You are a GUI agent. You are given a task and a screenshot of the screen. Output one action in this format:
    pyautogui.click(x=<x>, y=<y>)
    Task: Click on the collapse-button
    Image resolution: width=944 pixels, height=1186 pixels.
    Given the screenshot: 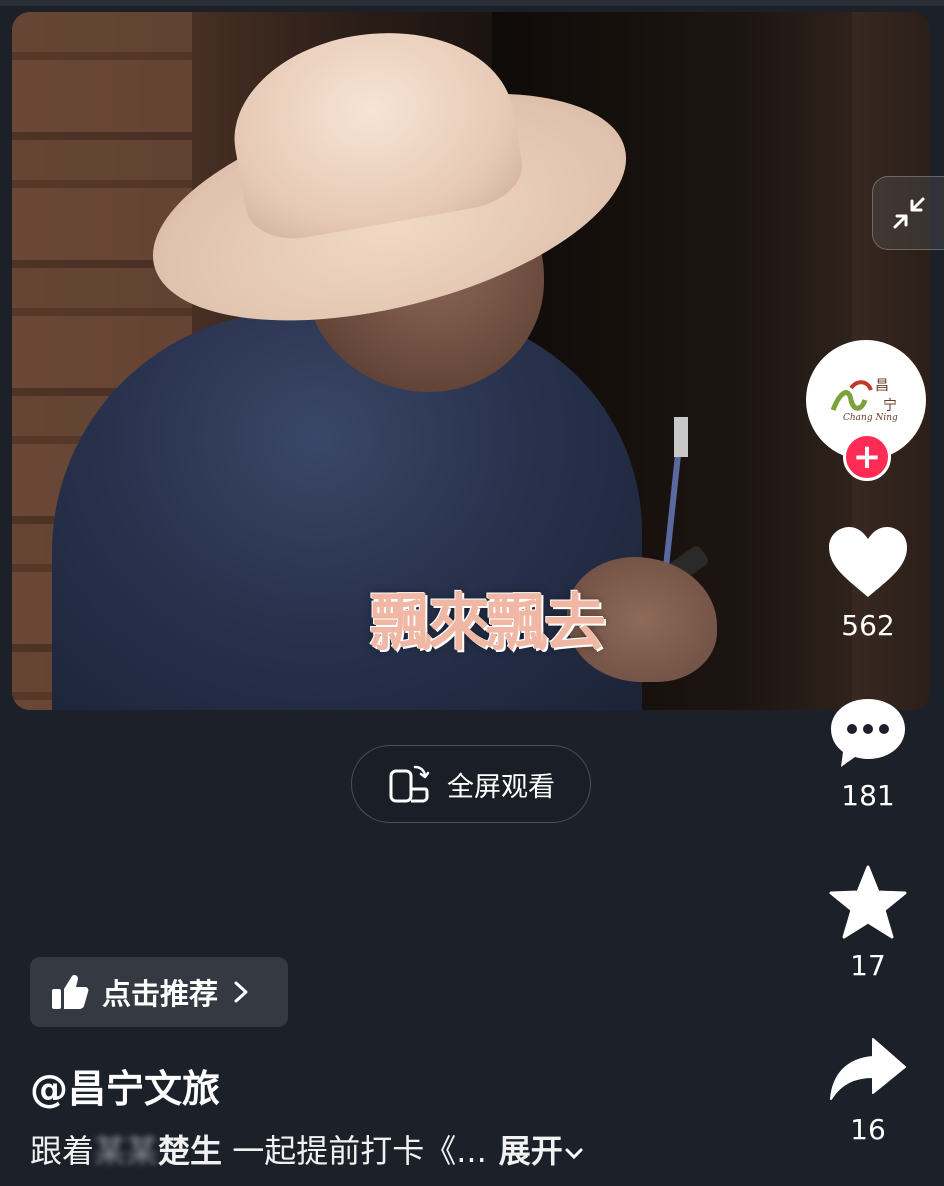 What is the action you would take?
    pyautogui.click(x=908, y=213)
    